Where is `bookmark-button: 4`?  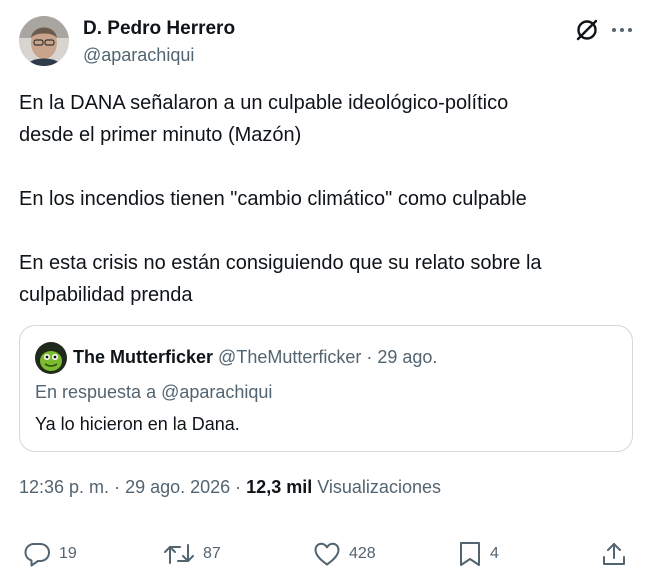 bookmark-button: 4 is located at coordinates (478, 554).